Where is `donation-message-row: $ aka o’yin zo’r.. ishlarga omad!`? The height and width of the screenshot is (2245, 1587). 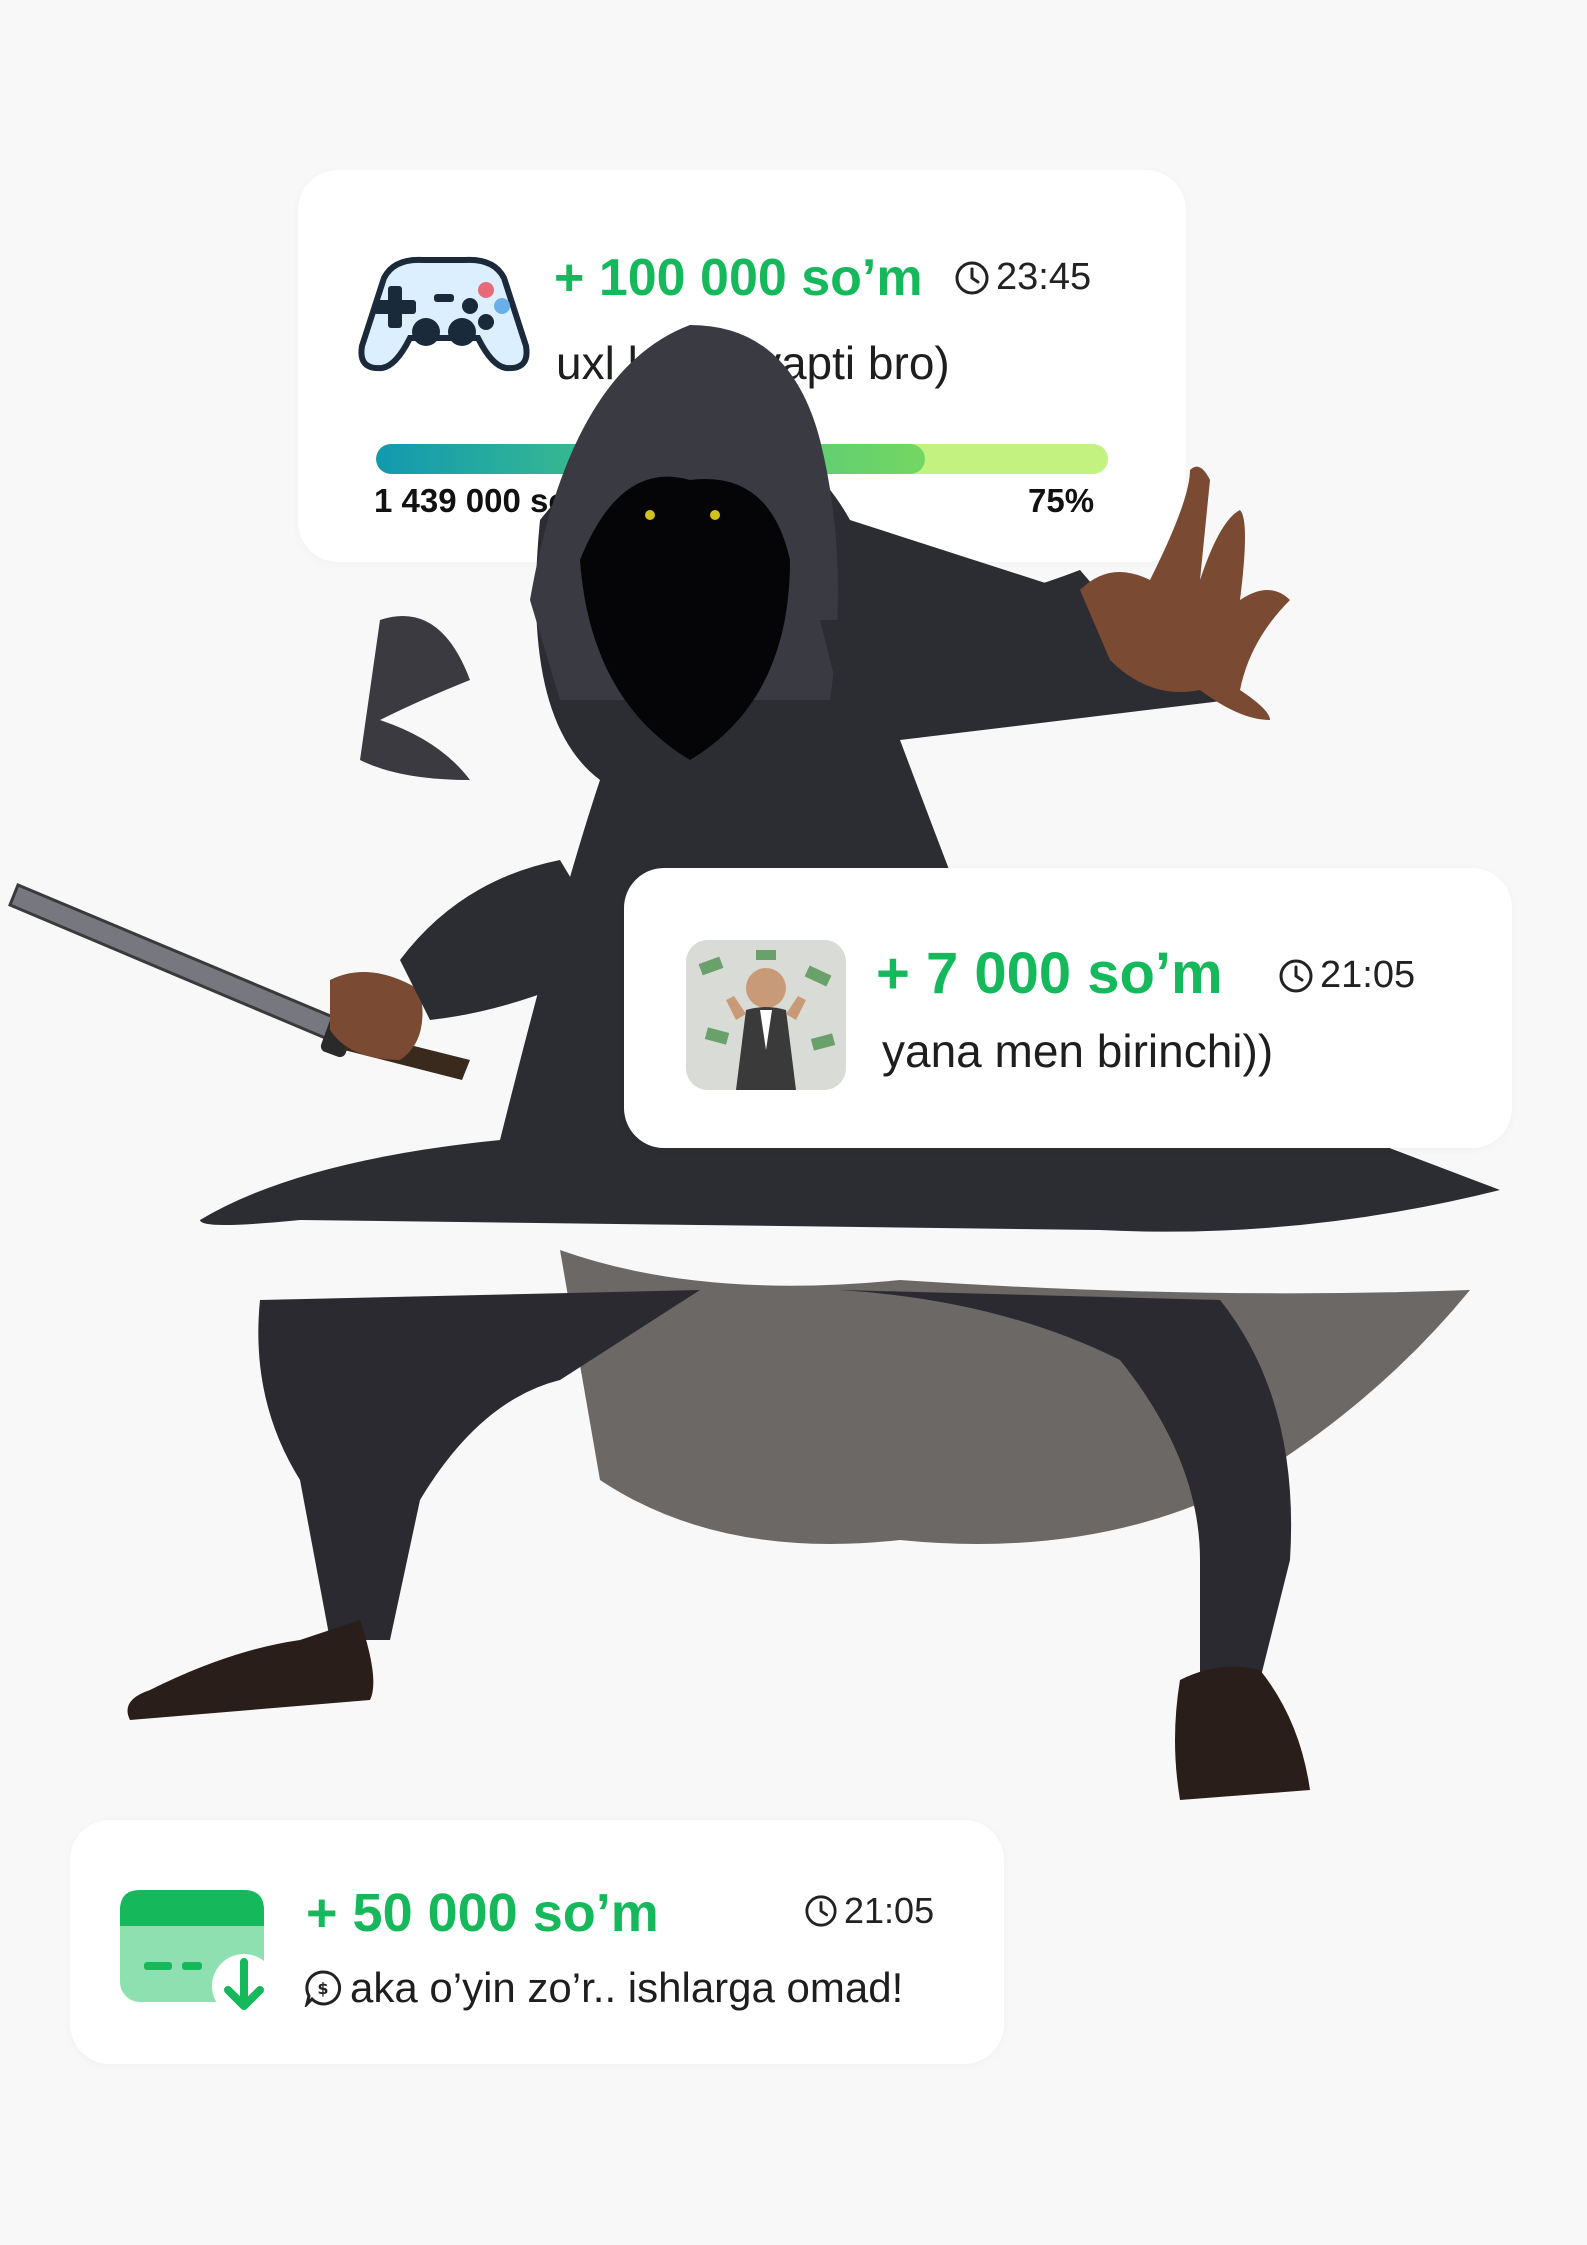 donation-message-row: $ aka o’yin zo’r.. ishlarga omad! is located at coordinates (603, 1988).